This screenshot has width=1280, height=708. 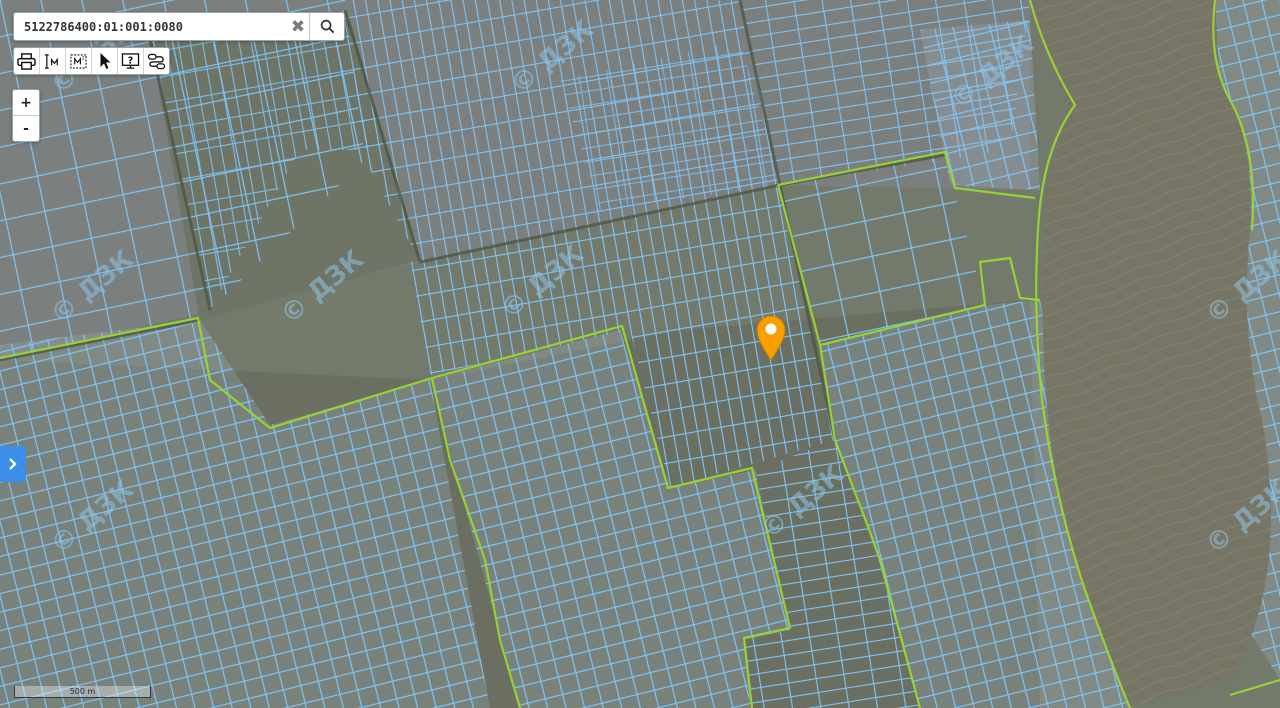 I want to click on print-button, so click(x=27, y=61).